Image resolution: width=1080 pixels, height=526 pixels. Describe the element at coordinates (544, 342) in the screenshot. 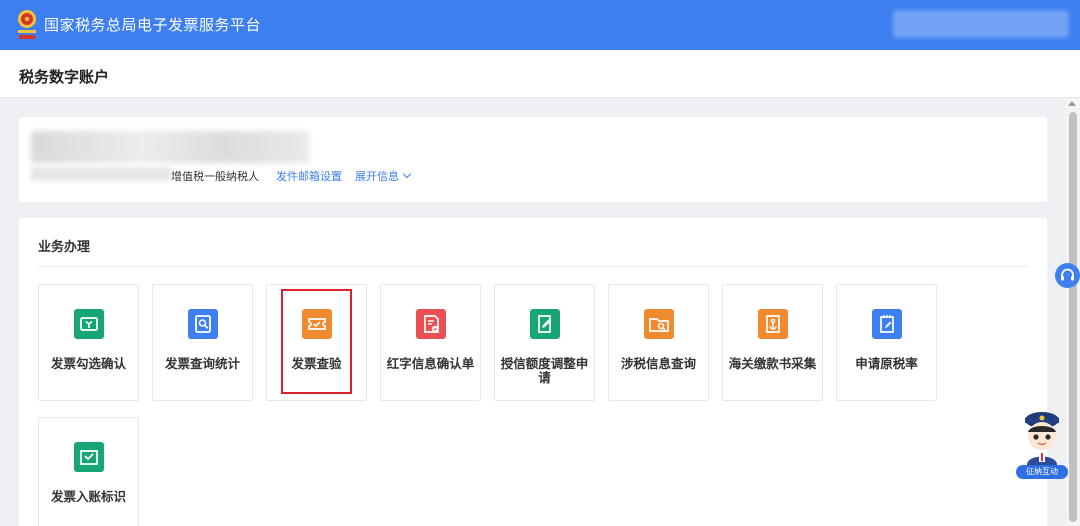

I see `tile-credit-adjust: 授信额度调整申请` at that location.